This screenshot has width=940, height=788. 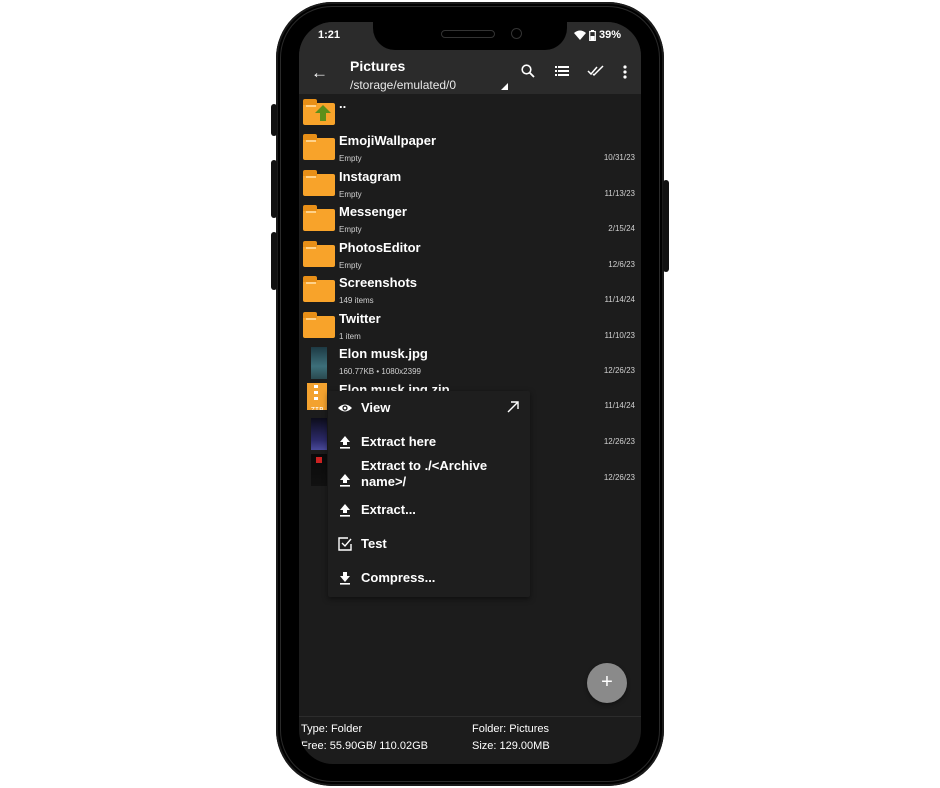 I want to click on status-bar: 1:21 39%, so click(x=470, y=37).